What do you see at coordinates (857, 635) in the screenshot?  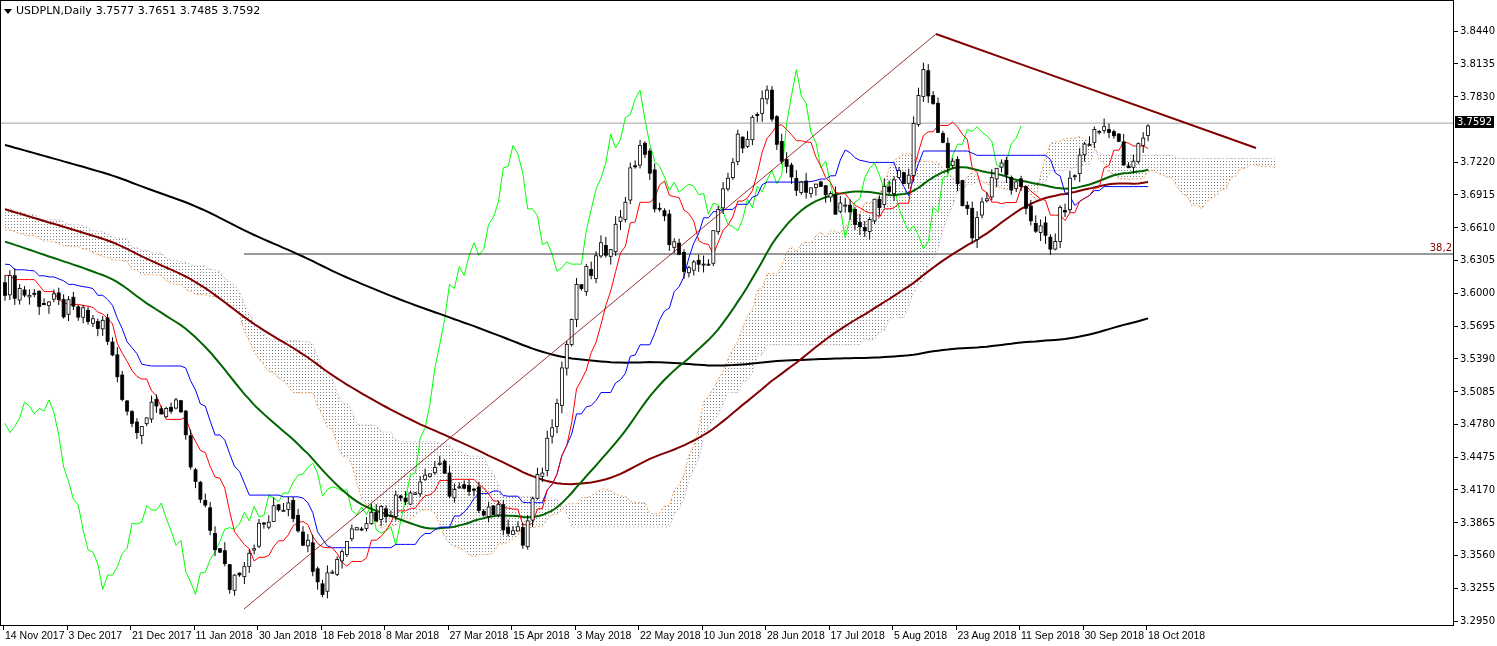 I see `date-axis-label: 17 Jul 2018` at bounding box center [857, 635].